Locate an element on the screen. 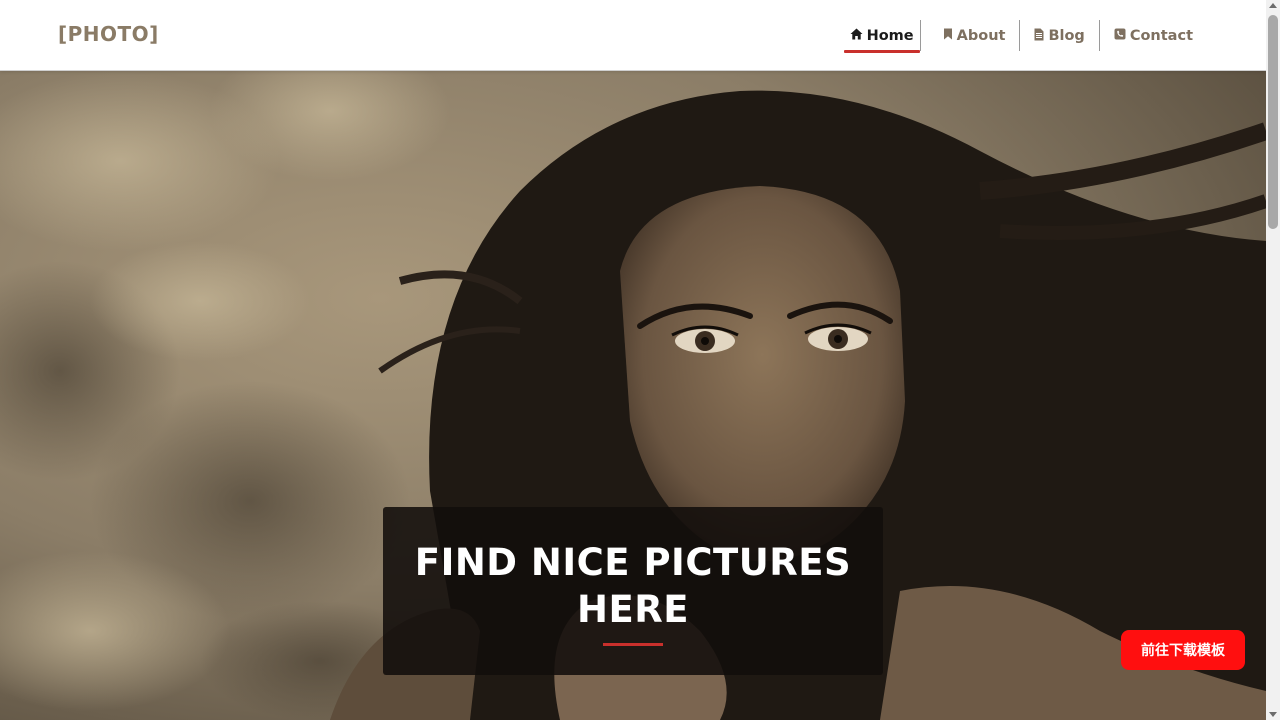 The image size is (1280, 720). nav-item-about: About is located at coordinates (975, 35).